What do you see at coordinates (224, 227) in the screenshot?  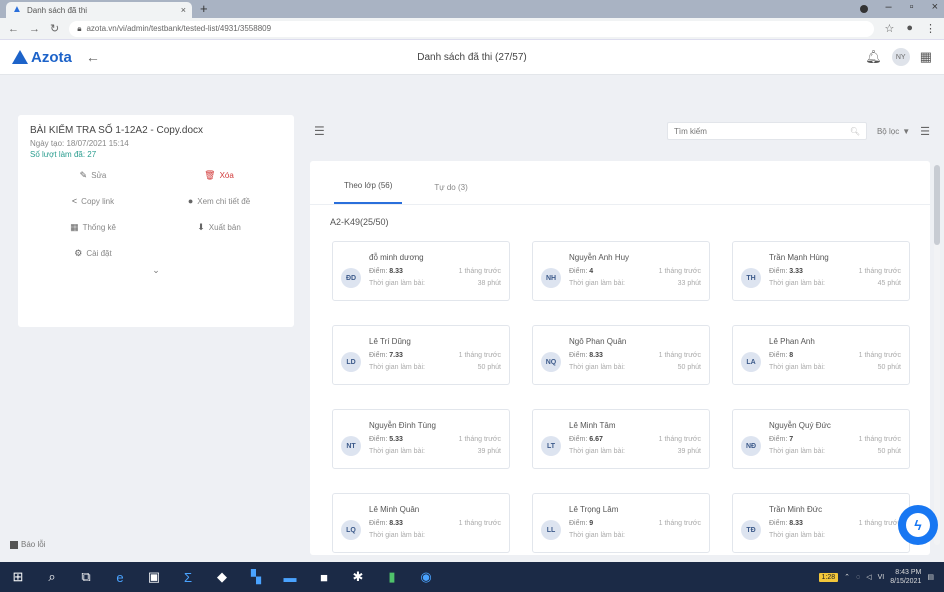 I see `export-label: Xuất bản` at bounding box center [224, 227].